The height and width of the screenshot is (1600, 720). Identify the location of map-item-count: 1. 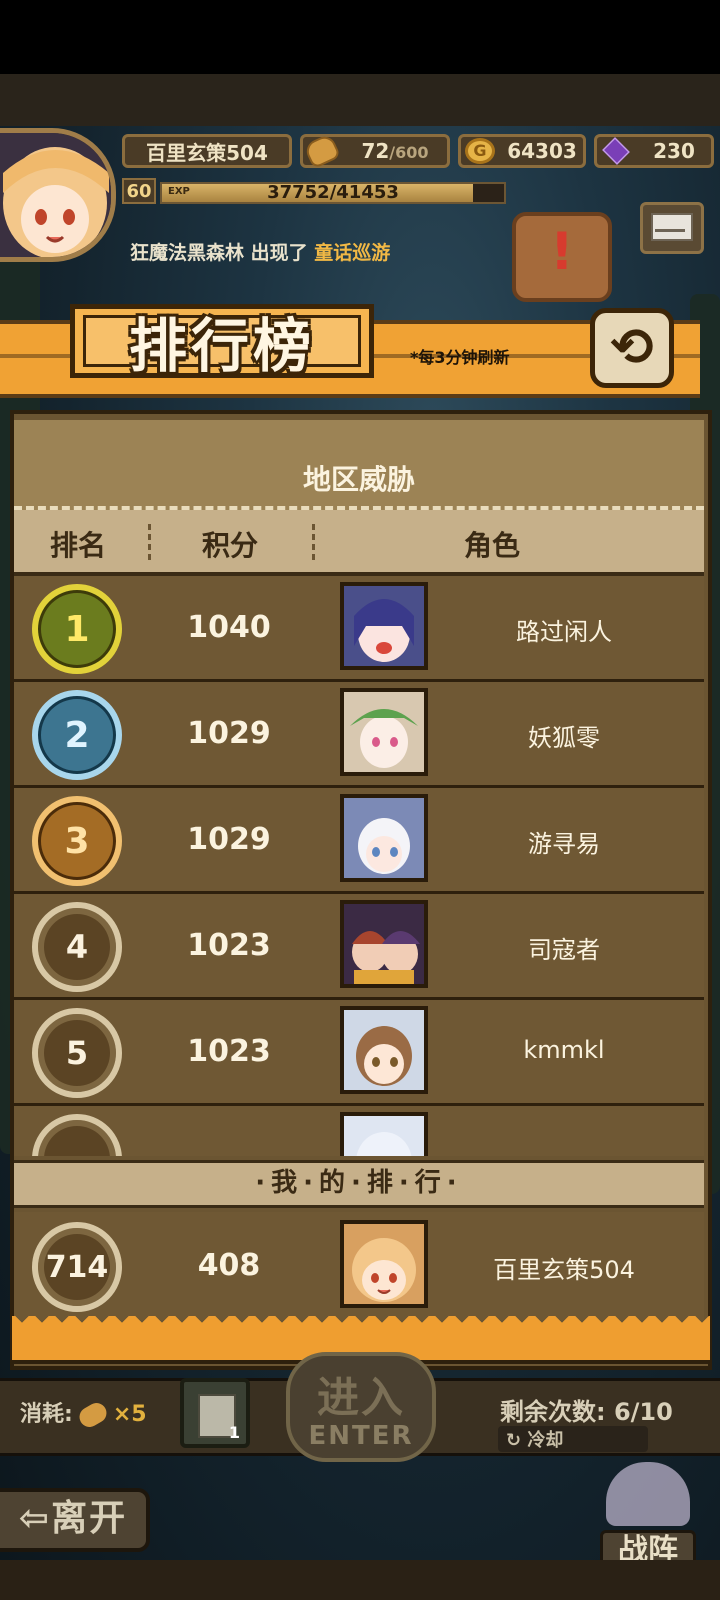
(234, 1432).